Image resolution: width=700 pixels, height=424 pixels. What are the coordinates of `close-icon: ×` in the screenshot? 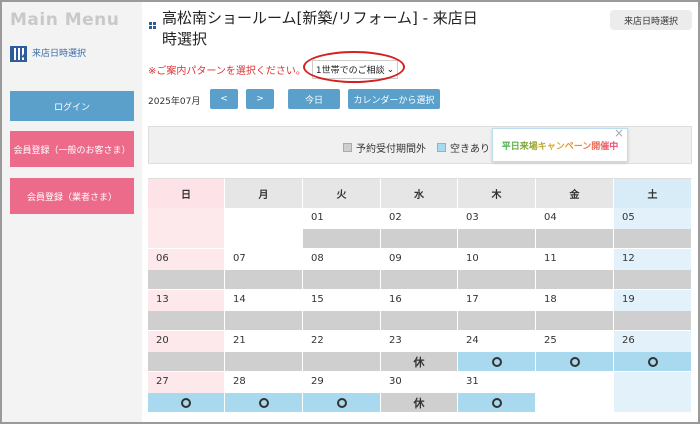 It's located at (619, 133).